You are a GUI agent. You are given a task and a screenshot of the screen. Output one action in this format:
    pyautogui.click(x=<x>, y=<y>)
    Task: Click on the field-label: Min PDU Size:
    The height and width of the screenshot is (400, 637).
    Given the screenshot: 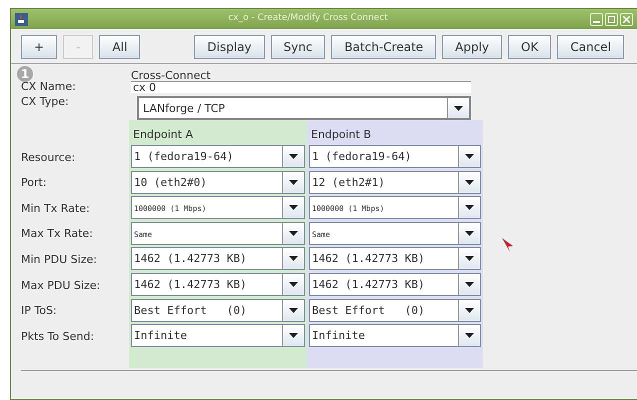 What is the action you would take?
    pyautogui.click(x=59, y=260)
    